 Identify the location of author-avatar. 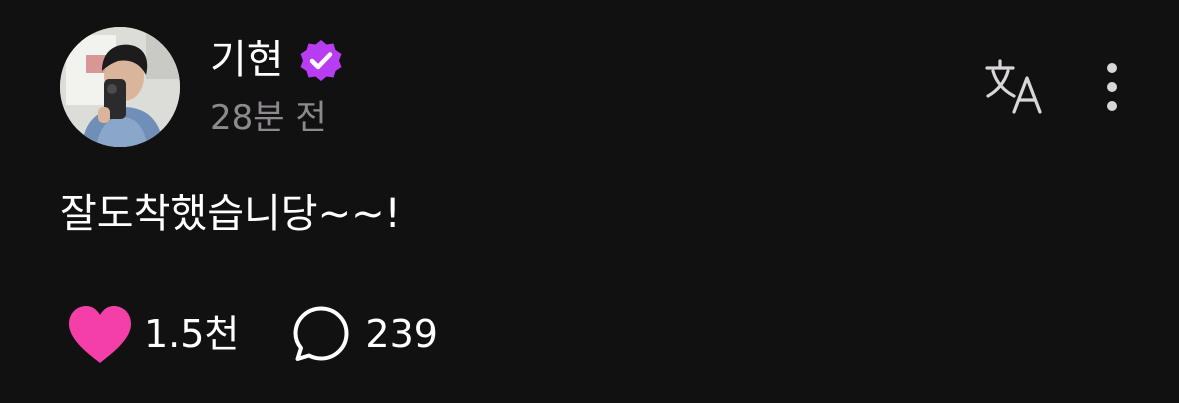
(120, 87).